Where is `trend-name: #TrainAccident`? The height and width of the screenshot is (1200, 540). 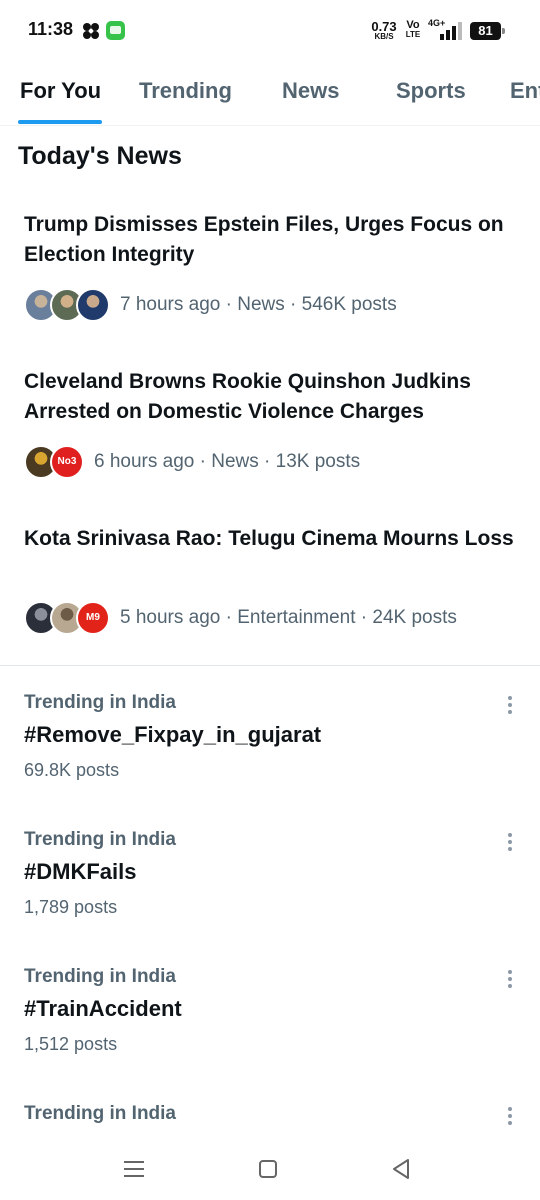
trend-name: #TrainAccident is located at coordinates (103, 1008).